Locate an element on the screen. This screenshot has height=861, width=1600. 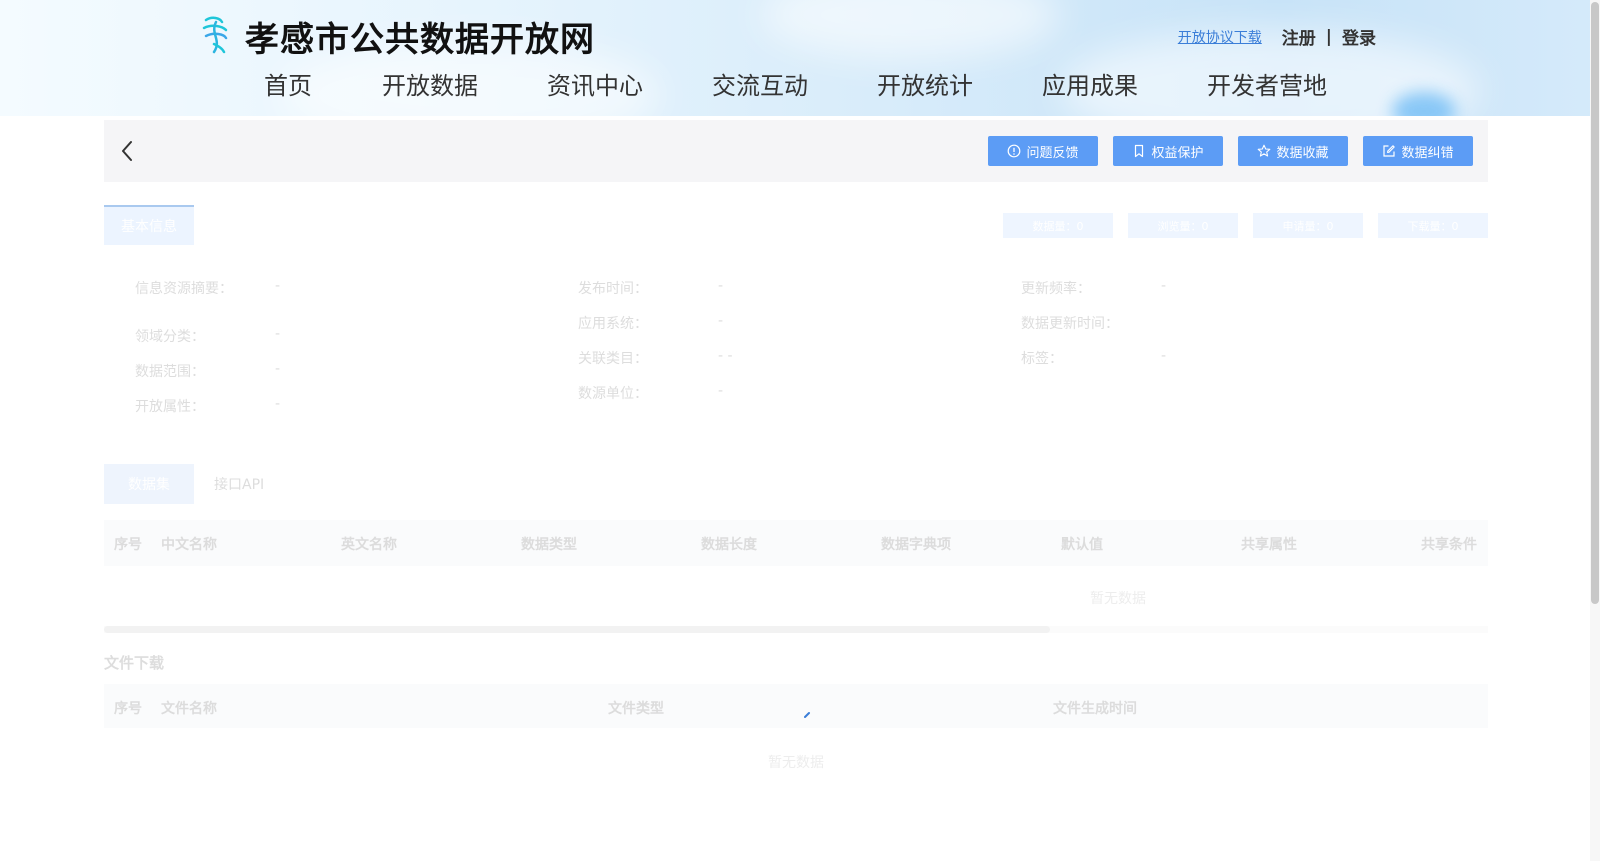
main-nav: 首页 开放数据 资讯中心 交流互动 开放统计 应用成果 开发者营地 is located at coordinates (795, 83).